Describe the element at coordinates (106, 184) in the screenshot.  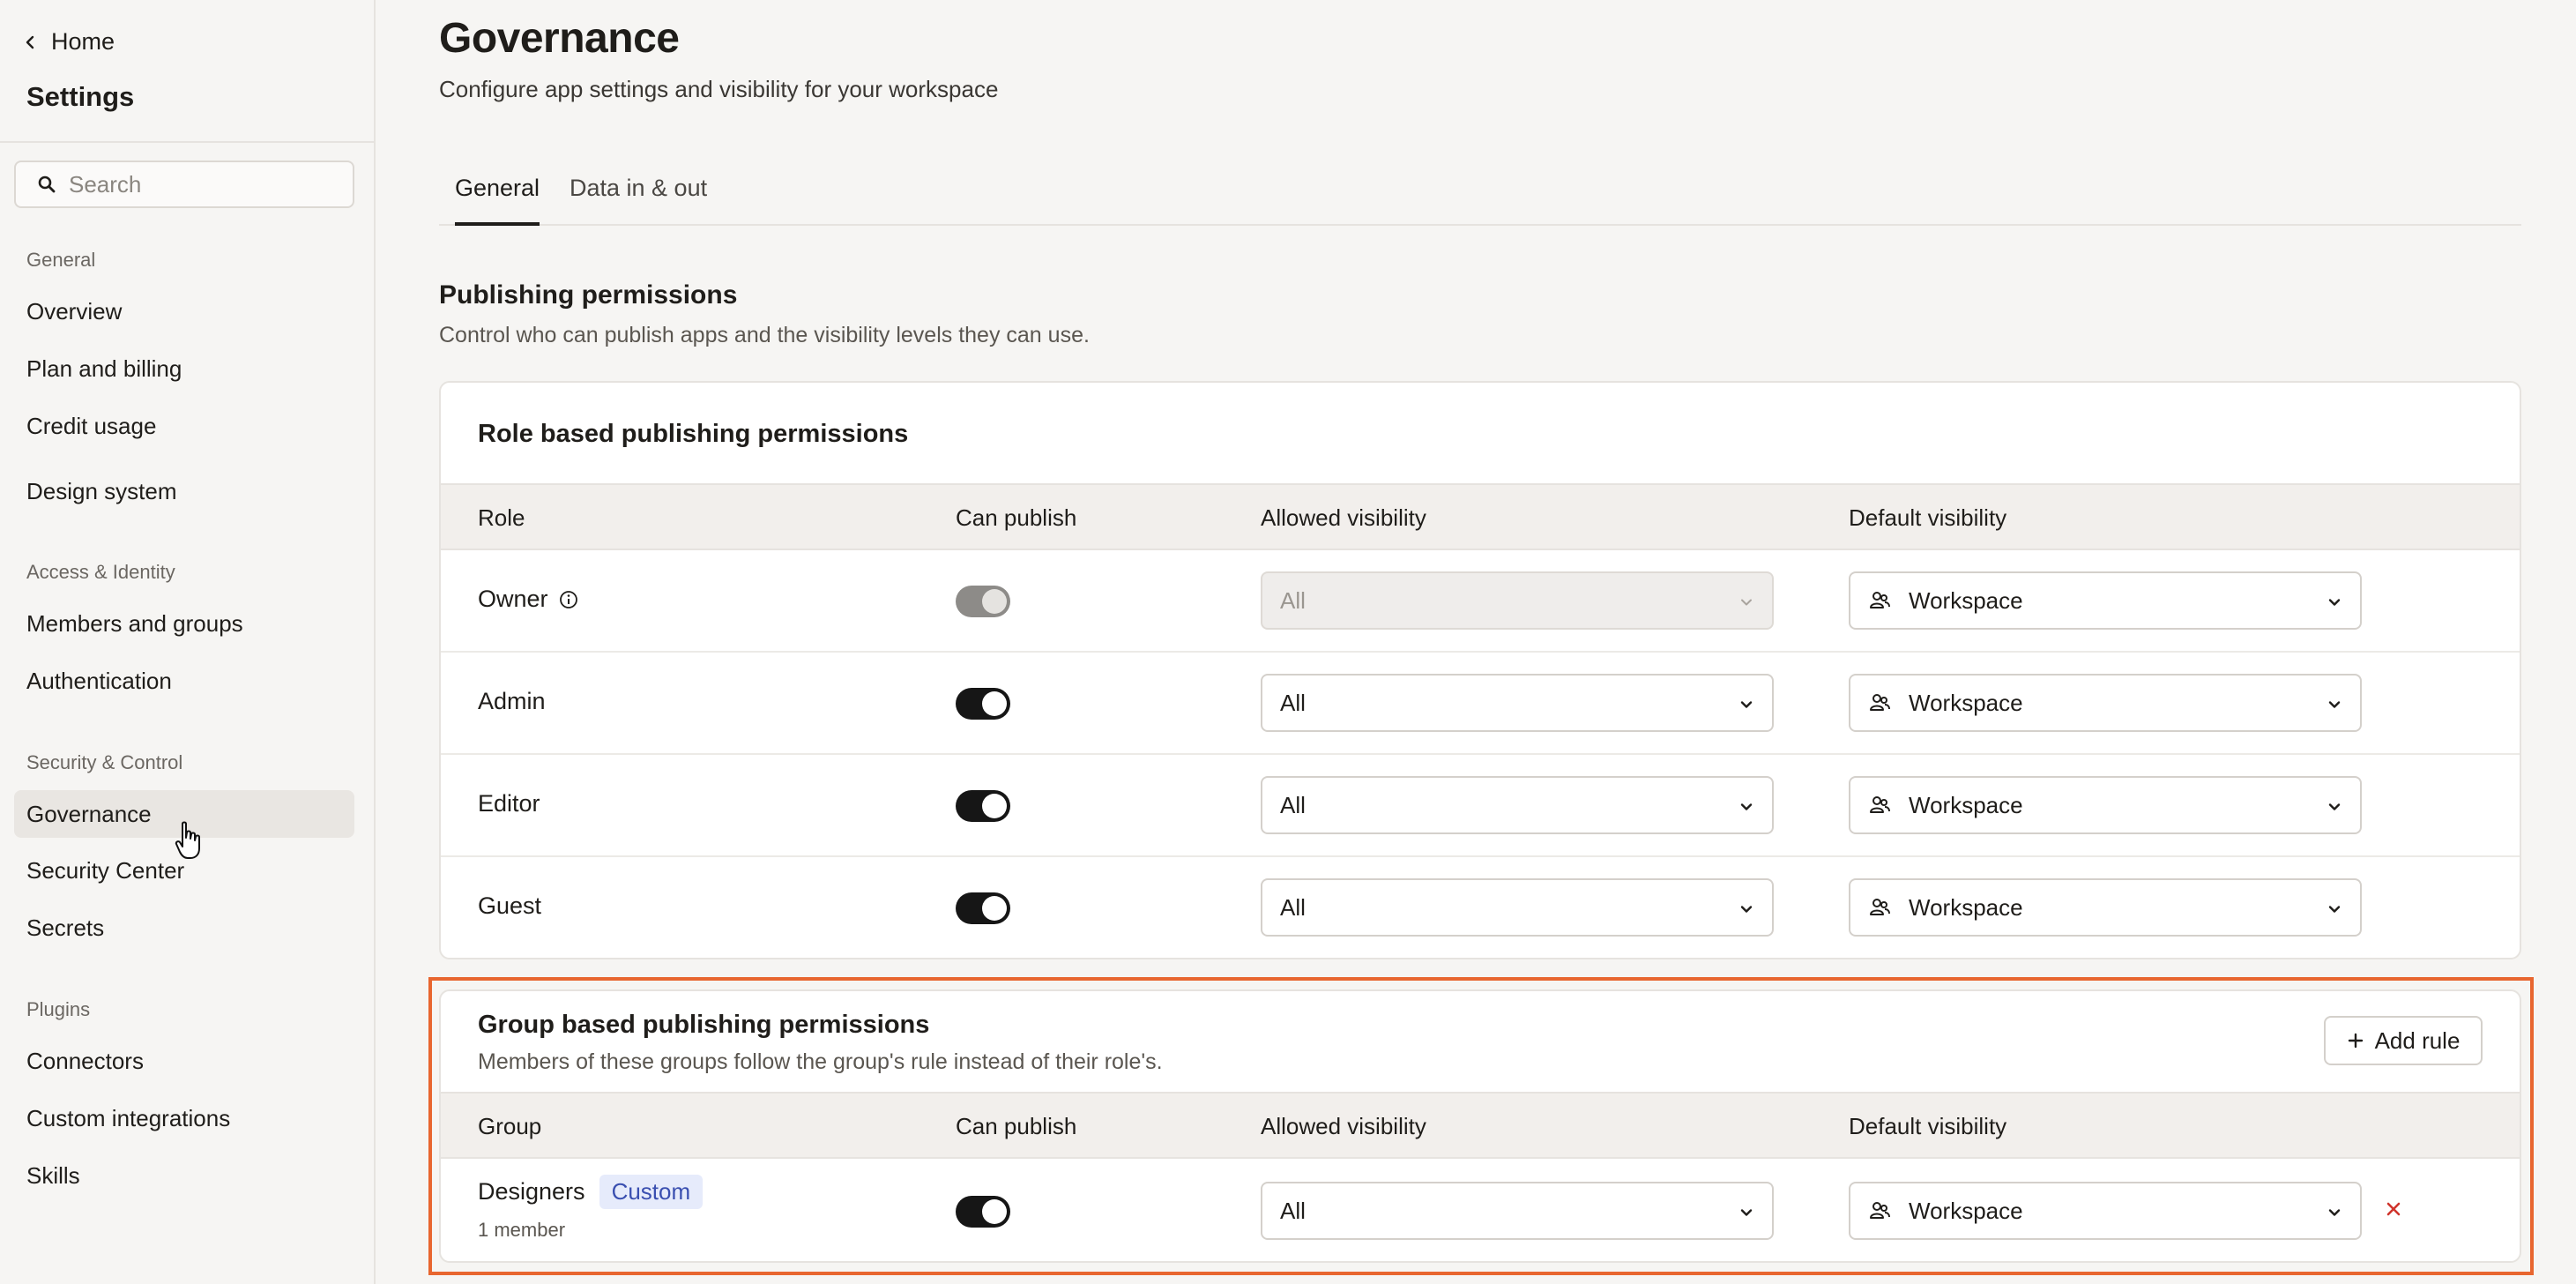
I see `search-placeholder: Search` at that location.